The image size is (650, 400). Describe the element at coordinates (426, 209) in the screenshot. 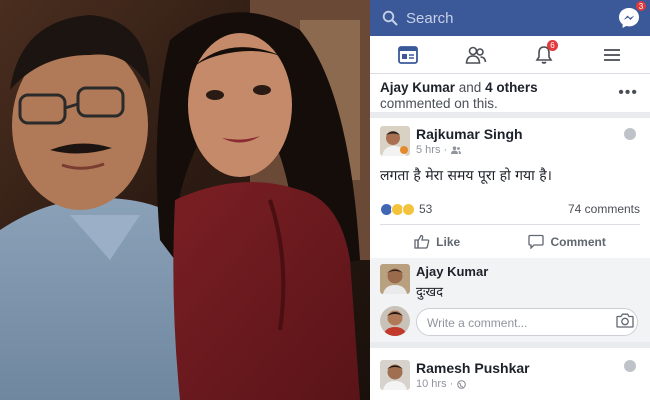

I see `reaction-count: 53` at that location.